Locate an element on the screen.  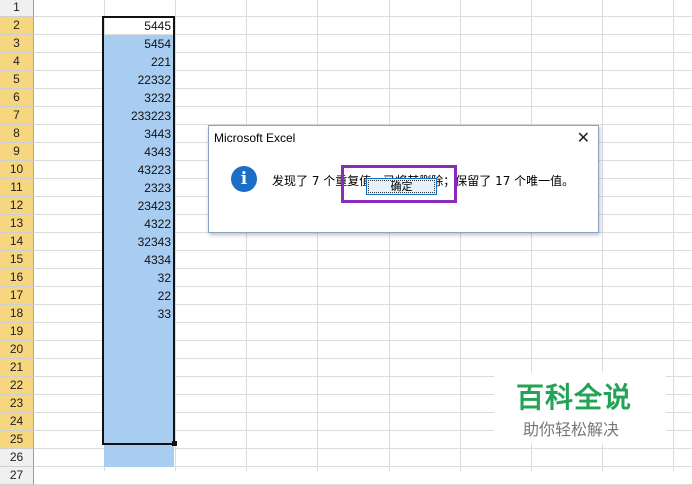
row-header: 20 is located at coordinates (17, 350).